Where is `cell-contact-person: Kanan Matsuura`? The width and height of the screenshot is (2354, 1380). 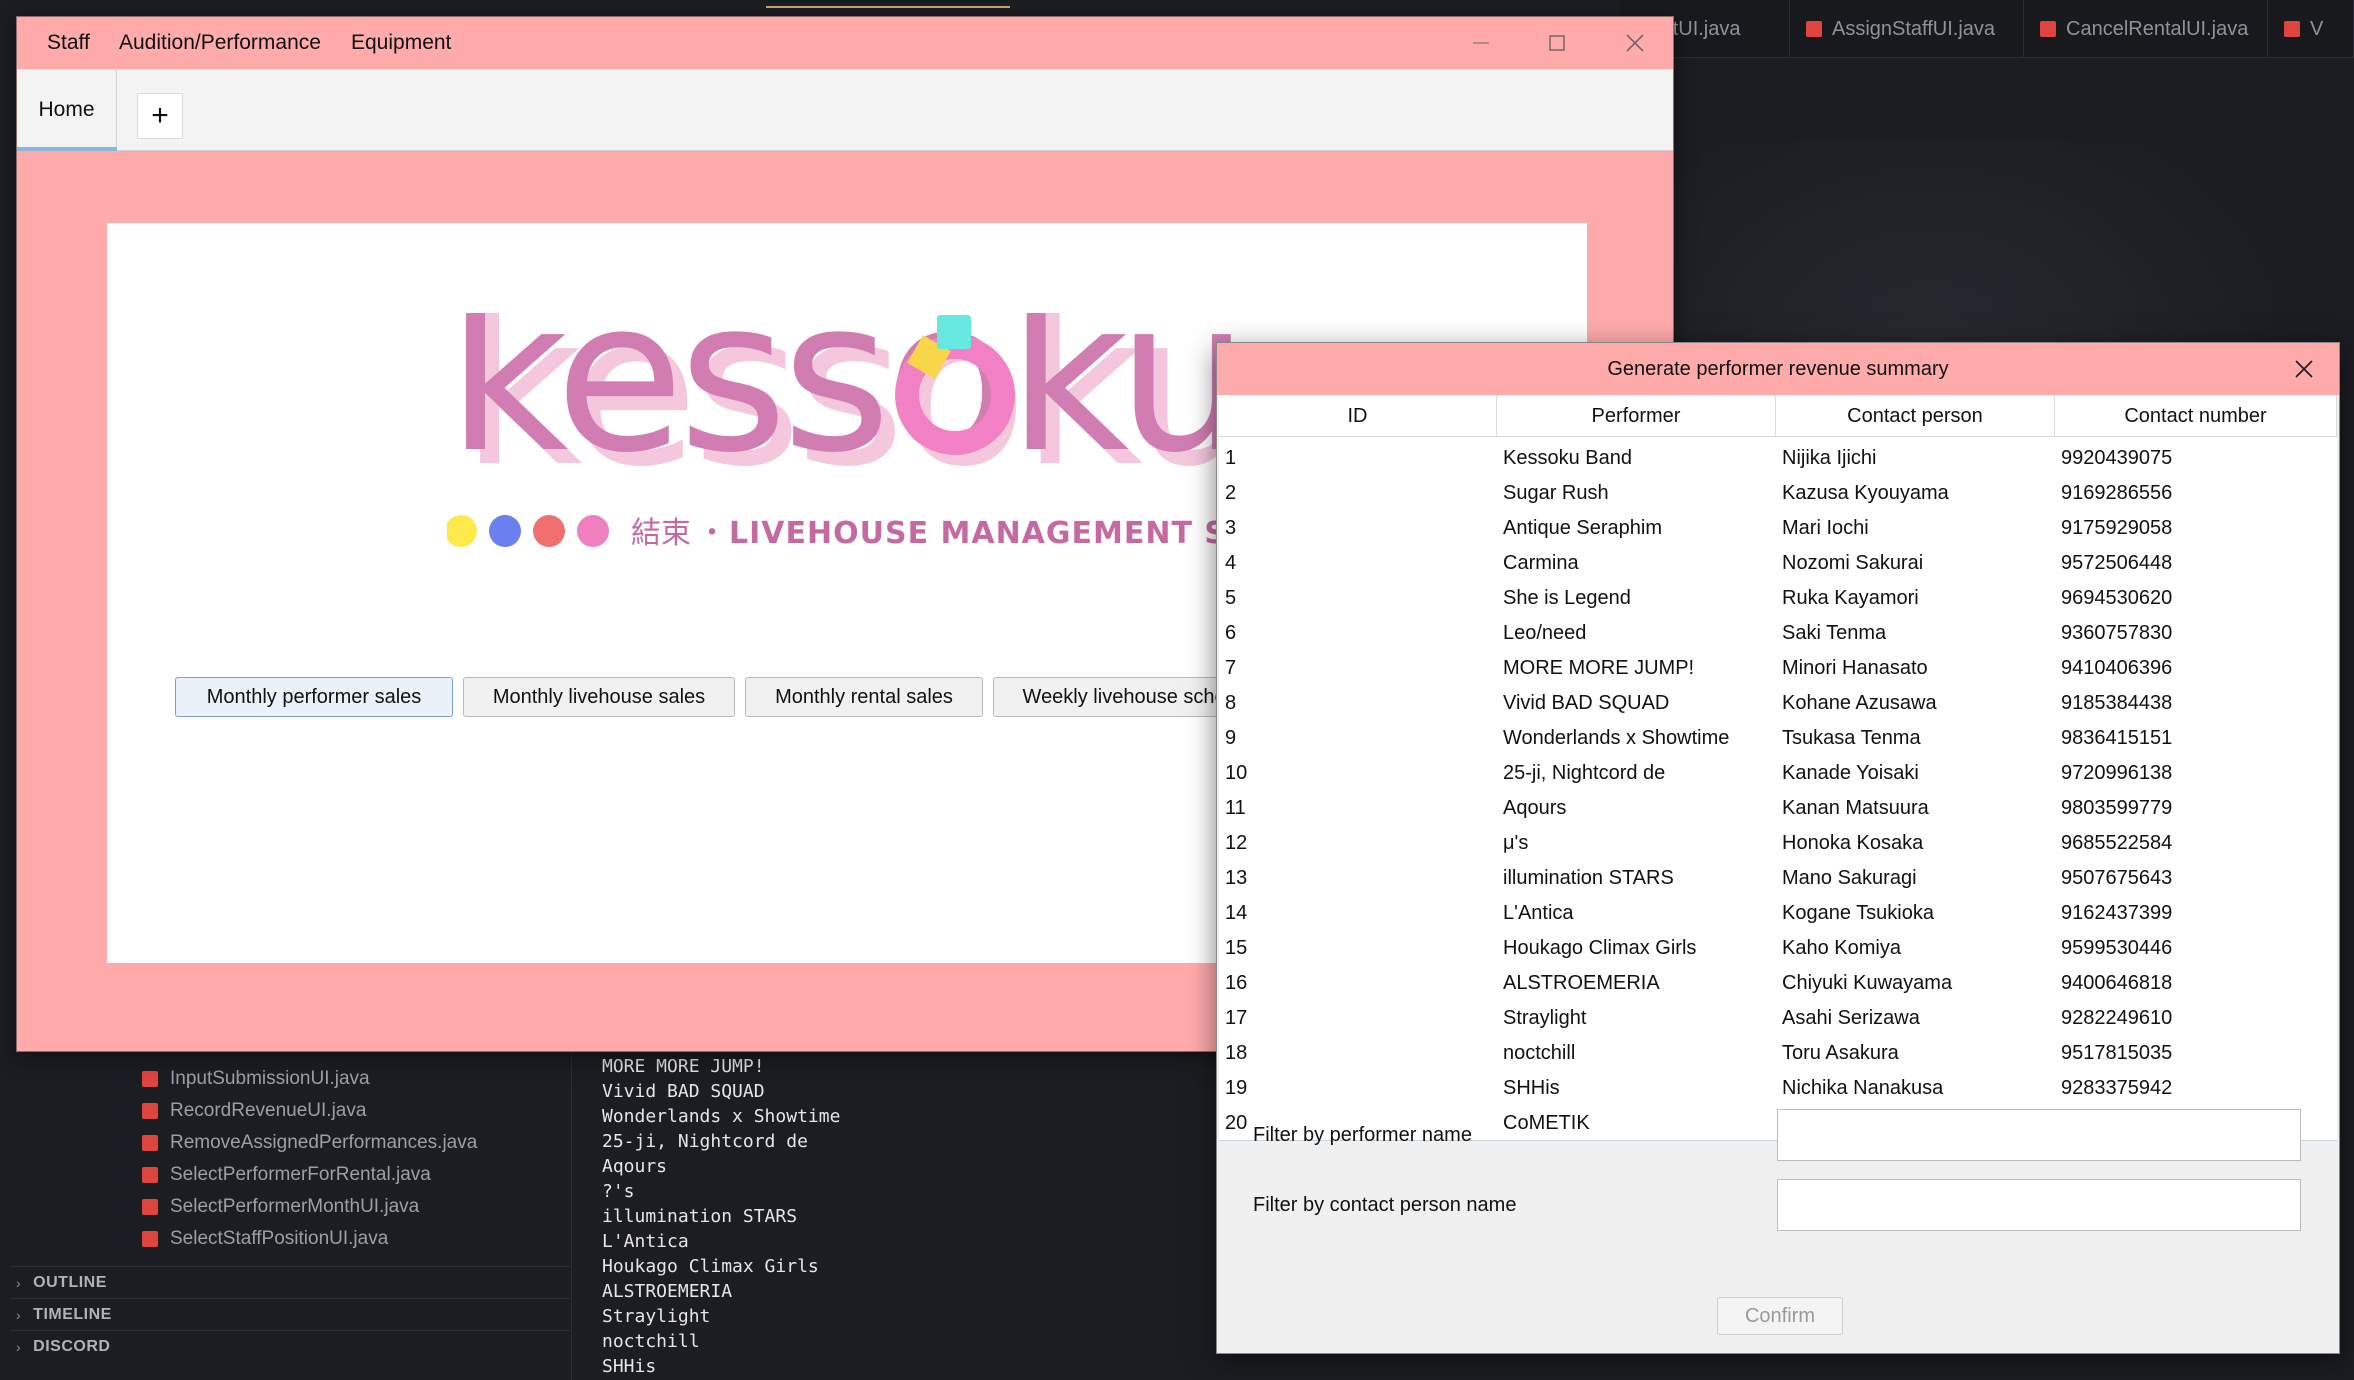
cell-contact-person: Kanan Matsuura is located at coordinates (1855, 808).